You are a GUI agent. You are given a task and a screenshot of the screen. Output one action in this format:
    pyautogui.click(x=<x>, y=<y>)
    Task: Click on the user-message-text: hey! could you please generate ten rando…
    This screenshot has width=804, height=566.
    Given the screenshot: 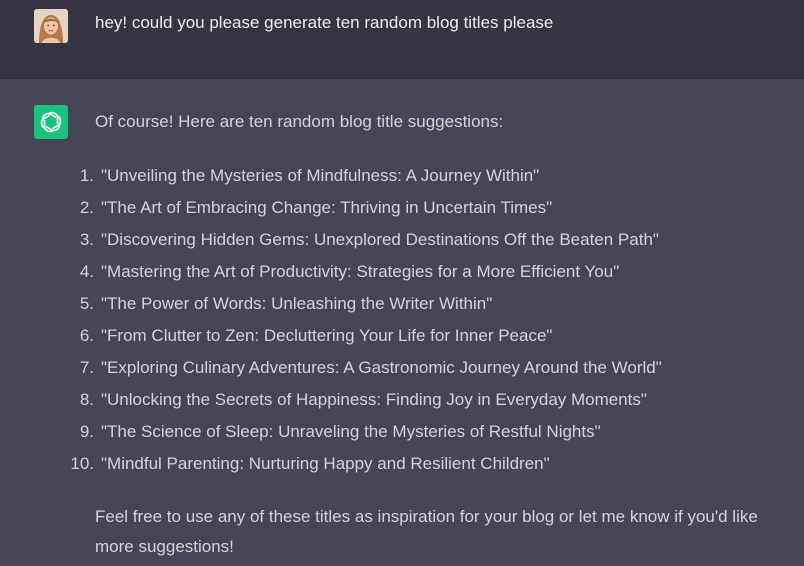 What is the action you would take?
    pyautogui.click(x=324, y=22)
    